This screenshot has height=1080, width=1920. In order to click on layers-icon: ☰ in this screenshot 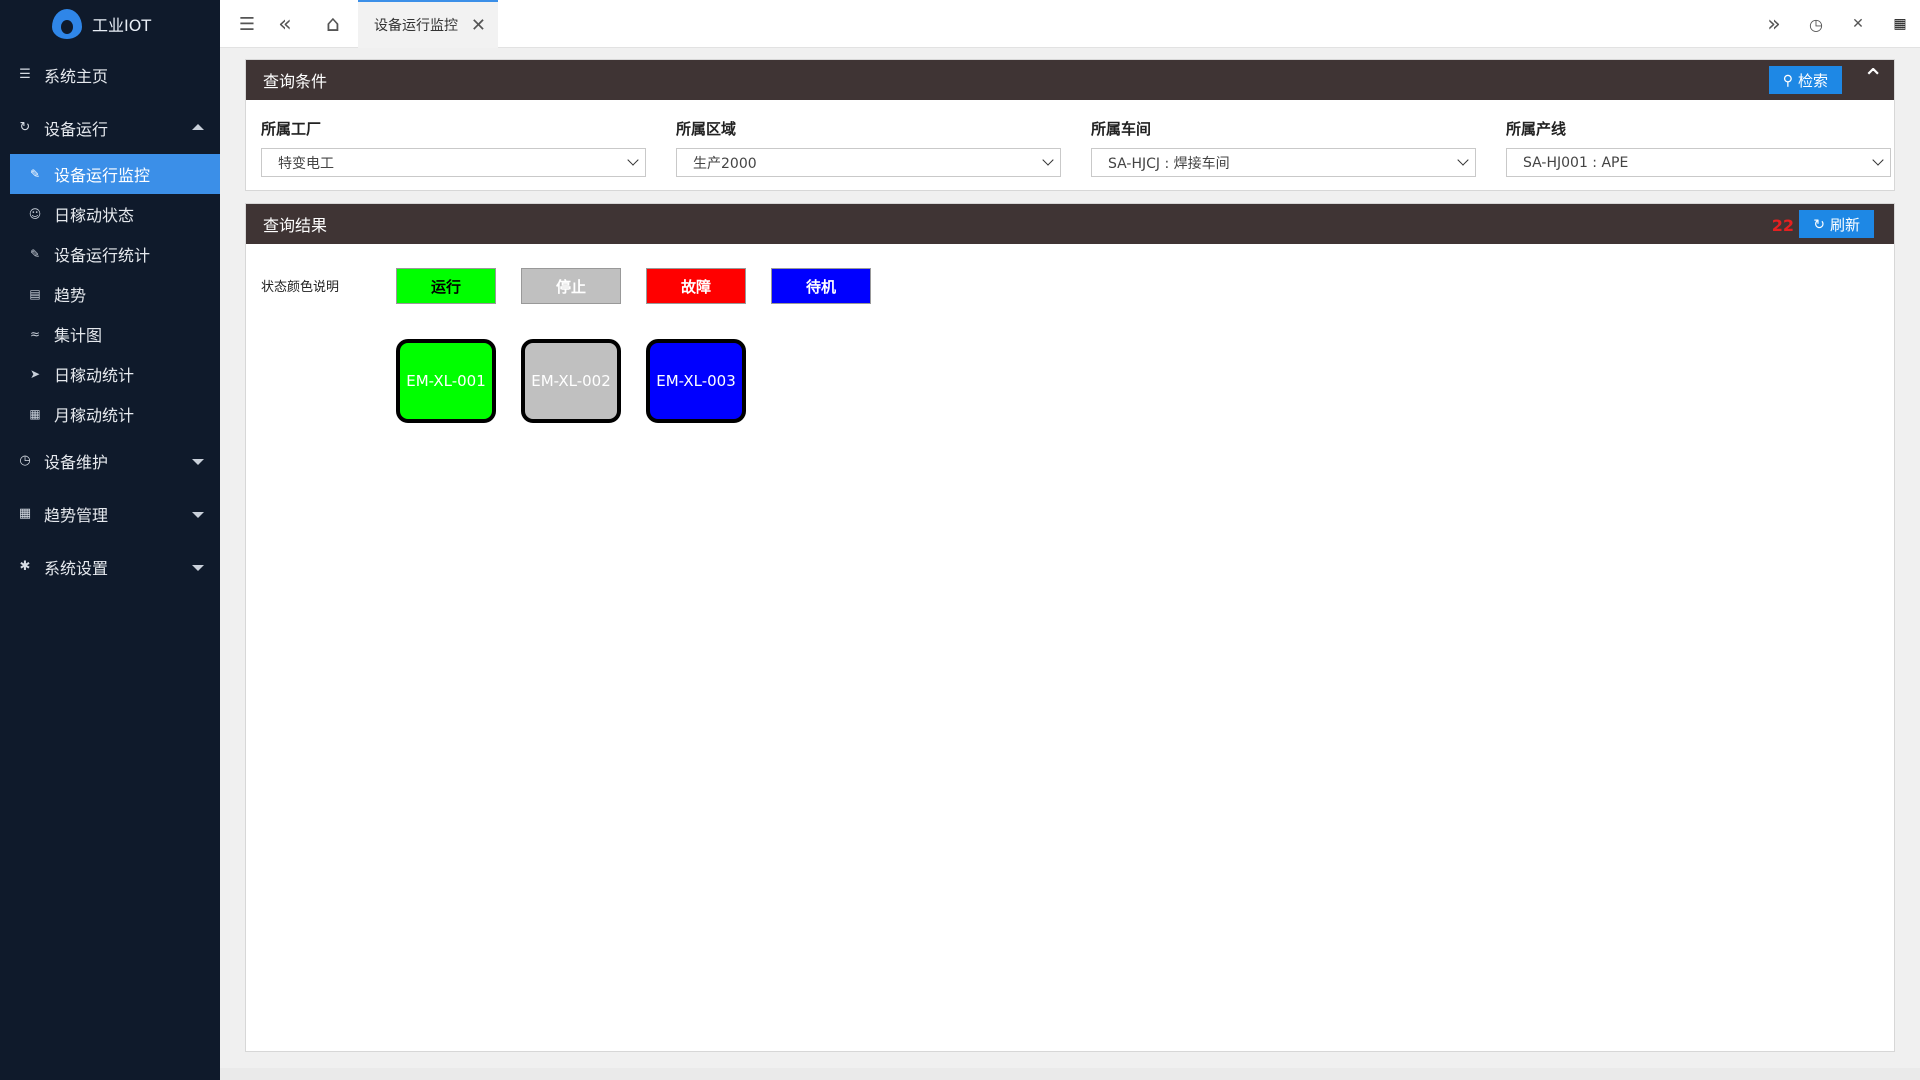, I will do `click(25, 74)`.